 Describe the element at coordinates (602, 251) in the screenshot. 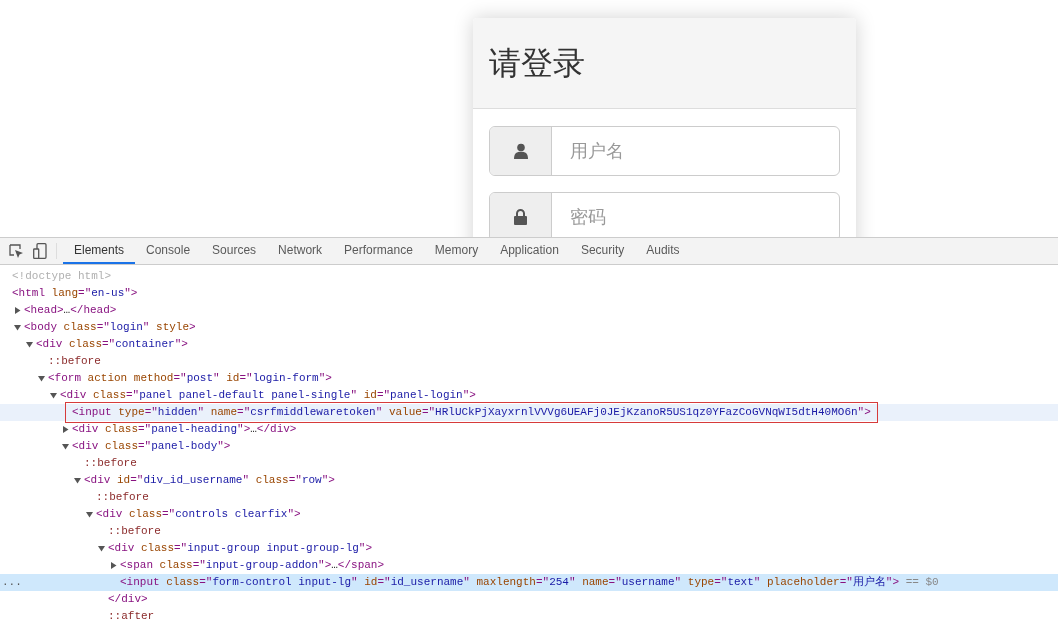

I see `devtools-tab: Security` at that location.